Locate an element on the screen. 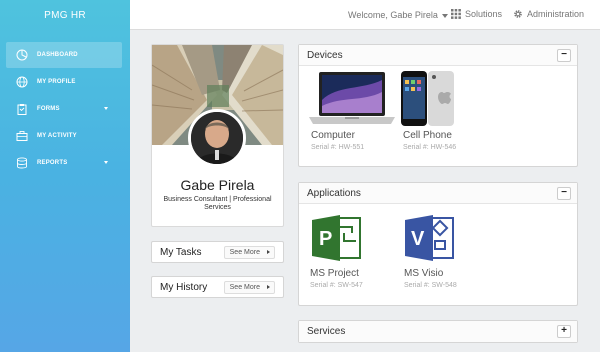 Image resolution: width=600 pixels, height=352 pixels. sidebar-item-label: REPORTS is located at coordinates (52, 163).